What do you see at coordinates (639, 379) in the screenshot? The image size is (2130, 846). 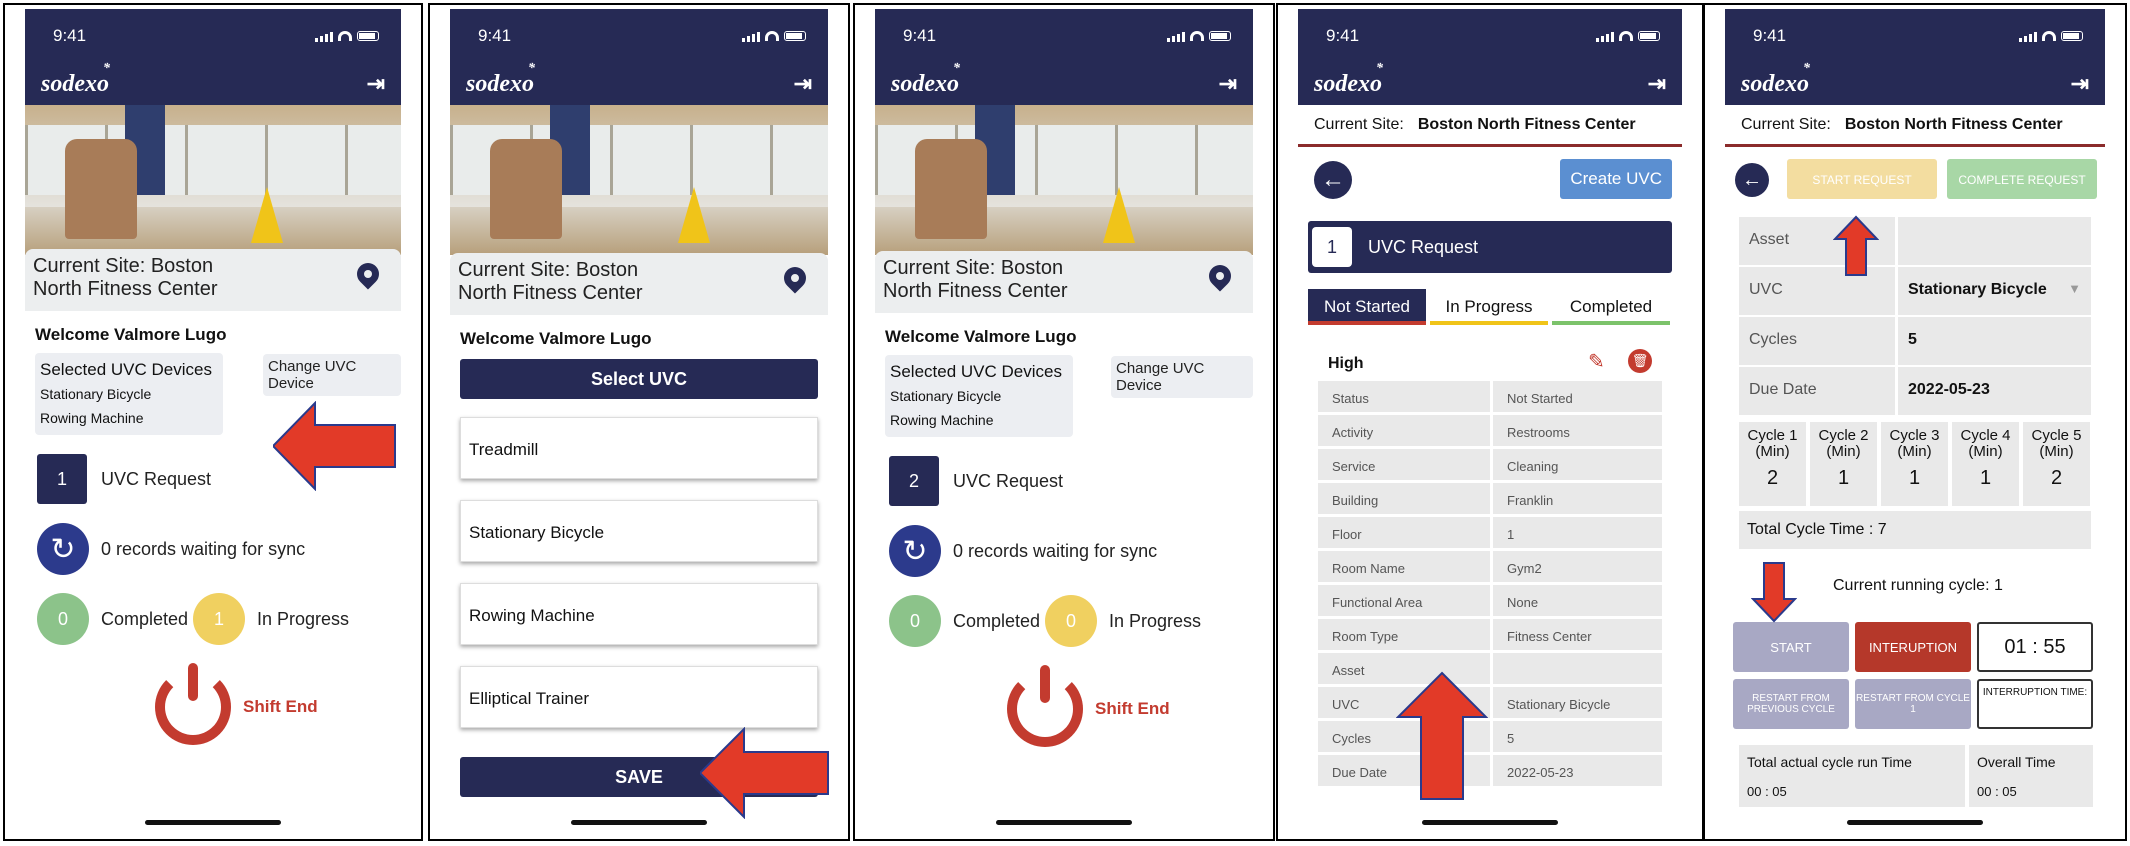 I see `select-uvc-header: Select UVC` at bounding box center [639, 379].